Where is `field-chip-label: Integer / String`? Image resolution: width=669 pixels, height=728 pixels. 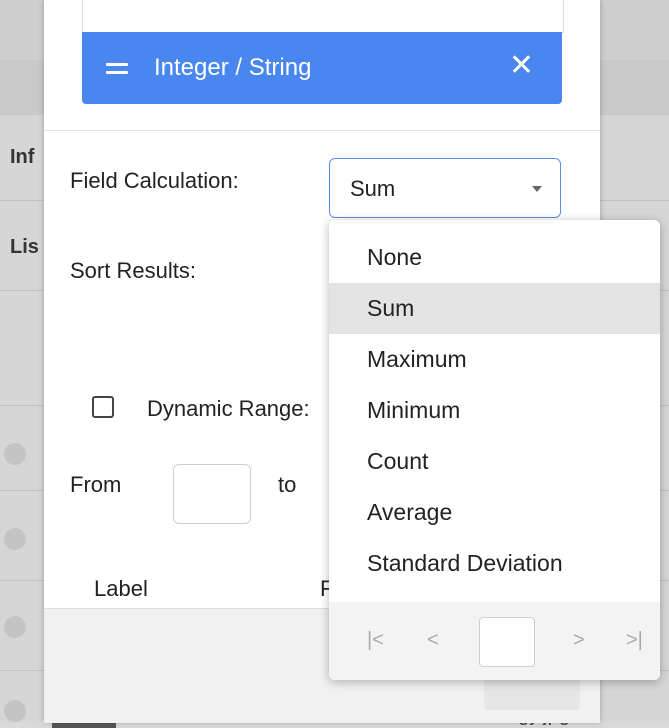
field-chip-label: Integer / String is located at coordinates (233, 67).